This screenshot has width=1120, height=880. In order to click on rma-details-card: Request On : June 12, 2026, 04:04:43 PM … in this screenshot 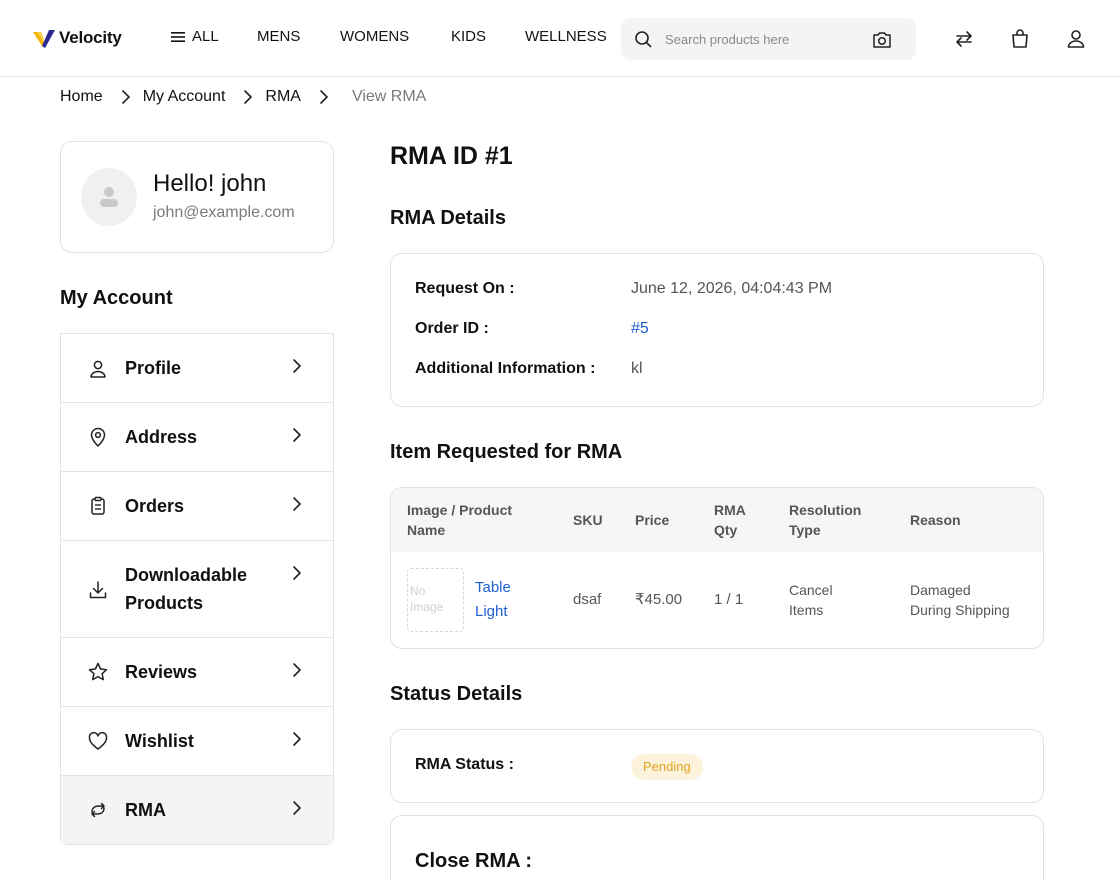, I will do `click(717, 330)`.